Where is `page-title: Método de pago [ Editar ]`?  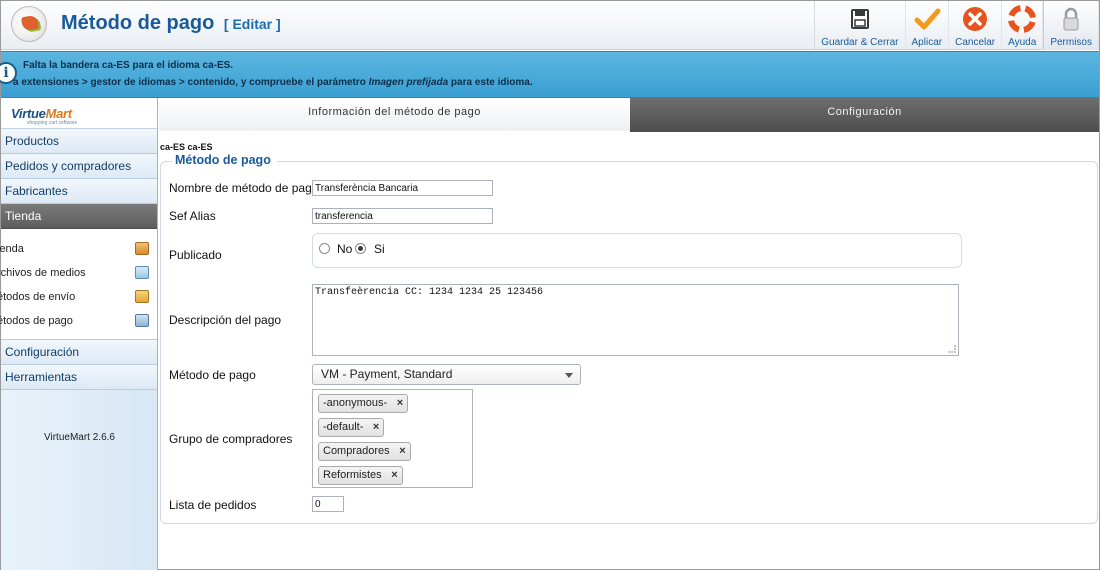
page-title: Método de pago [ Editar ] is located at coordinates (171, 23).